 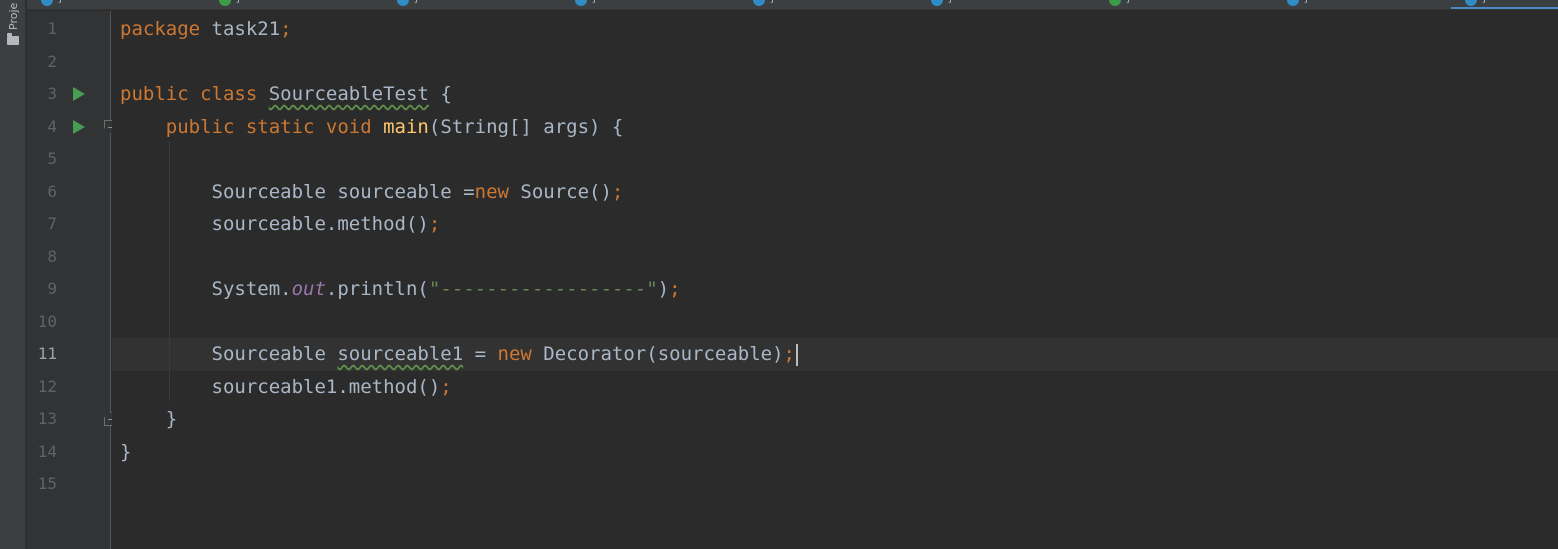 What do you see at coordinates (543, 289) in the screenshot?
I see `string-literal: "------------------"` at bounding box center [543, 289].